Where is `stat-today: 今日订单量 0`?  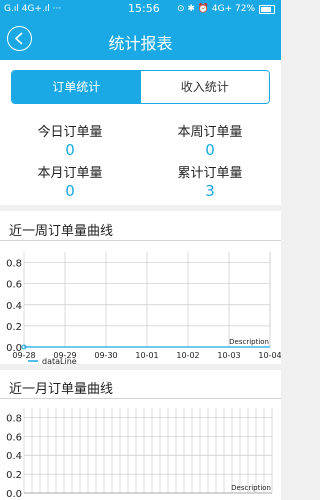 stat-today: 今日订单量 0 is located at coordinates (70, 140).